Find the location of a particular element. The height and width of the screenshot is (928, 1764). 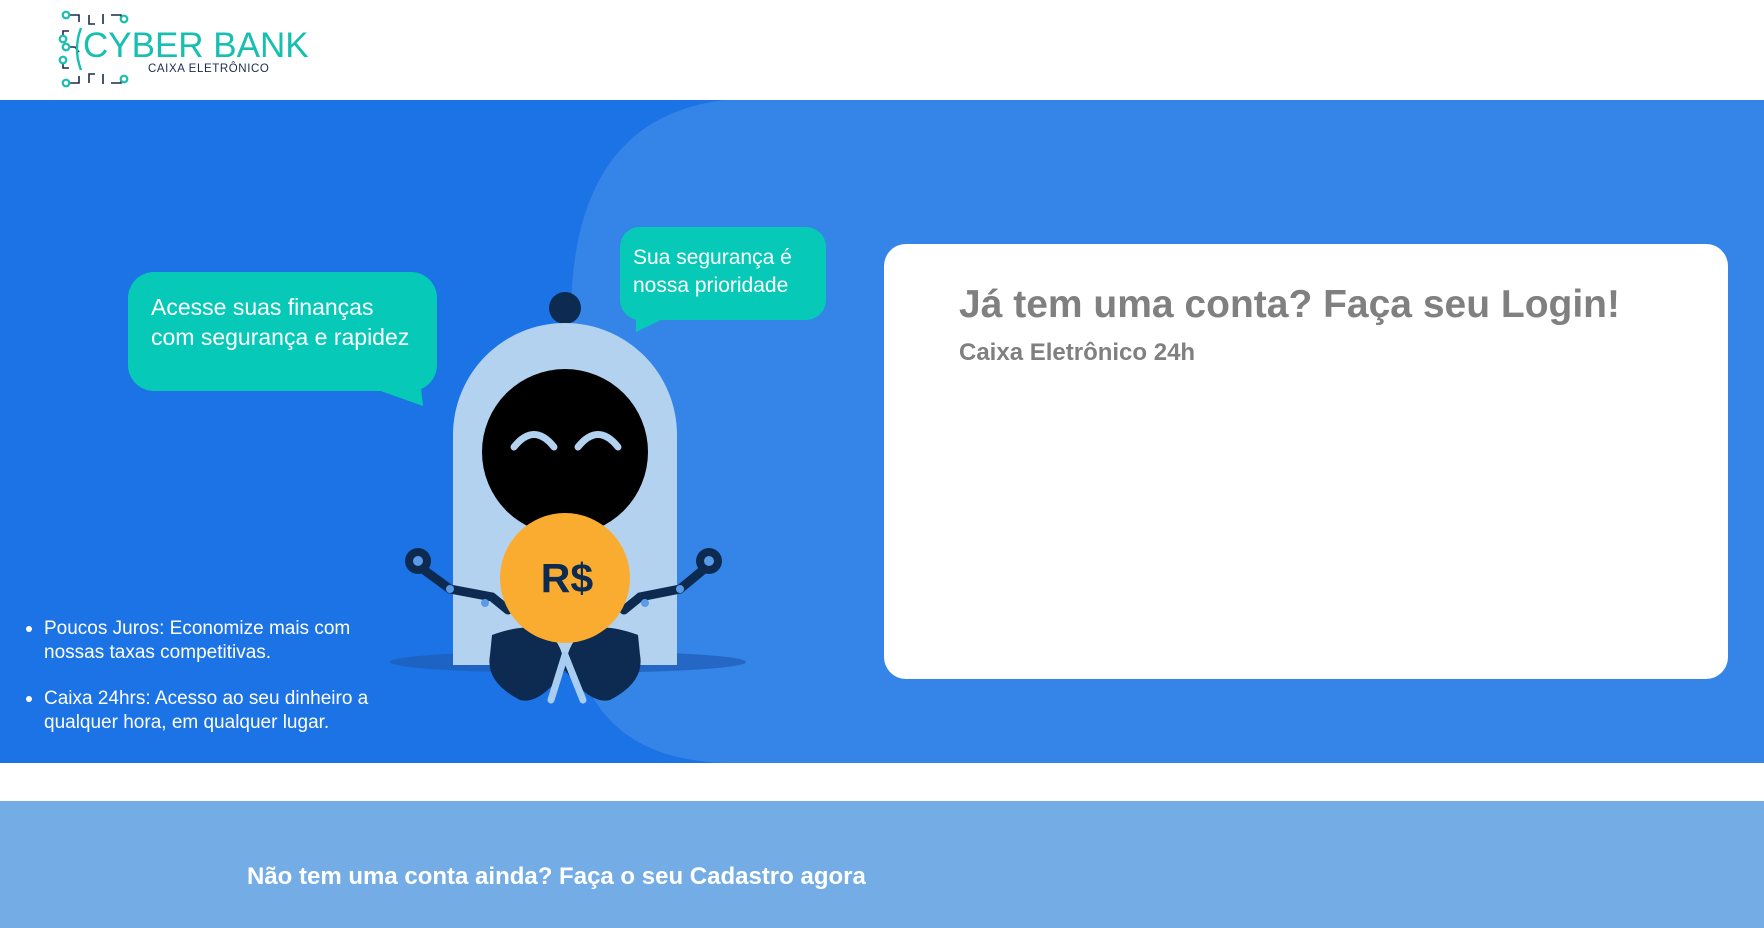

speech-bubble-security: Sua segurança é nossa prioridade is located at coordinates (723, 273).